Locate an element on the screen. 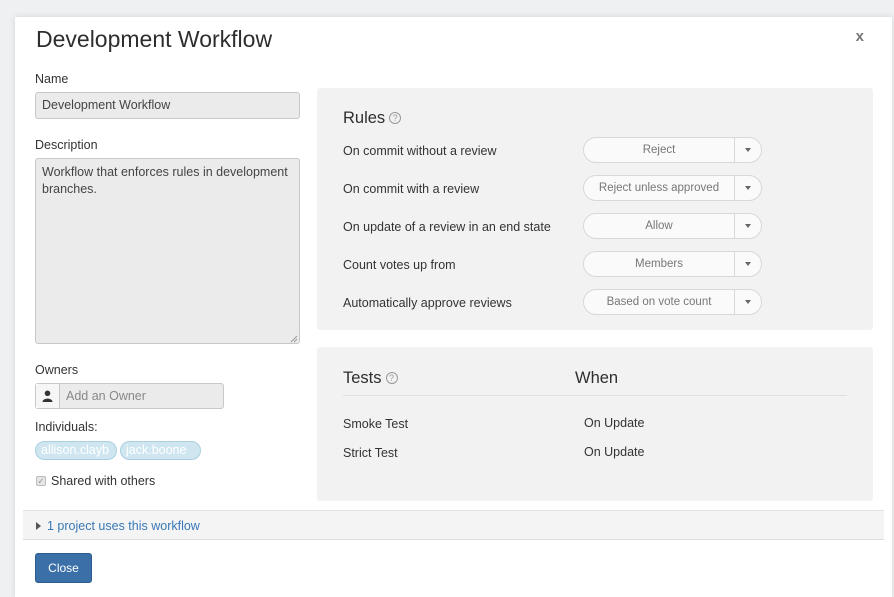  shared-checkbox: ✓ is located at coordinates (41, 481).